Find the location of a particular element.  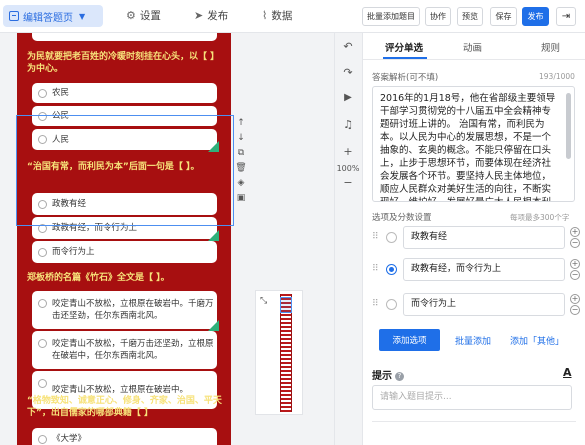

gear-icon: ⚙ is located at coordinates (131, 15).